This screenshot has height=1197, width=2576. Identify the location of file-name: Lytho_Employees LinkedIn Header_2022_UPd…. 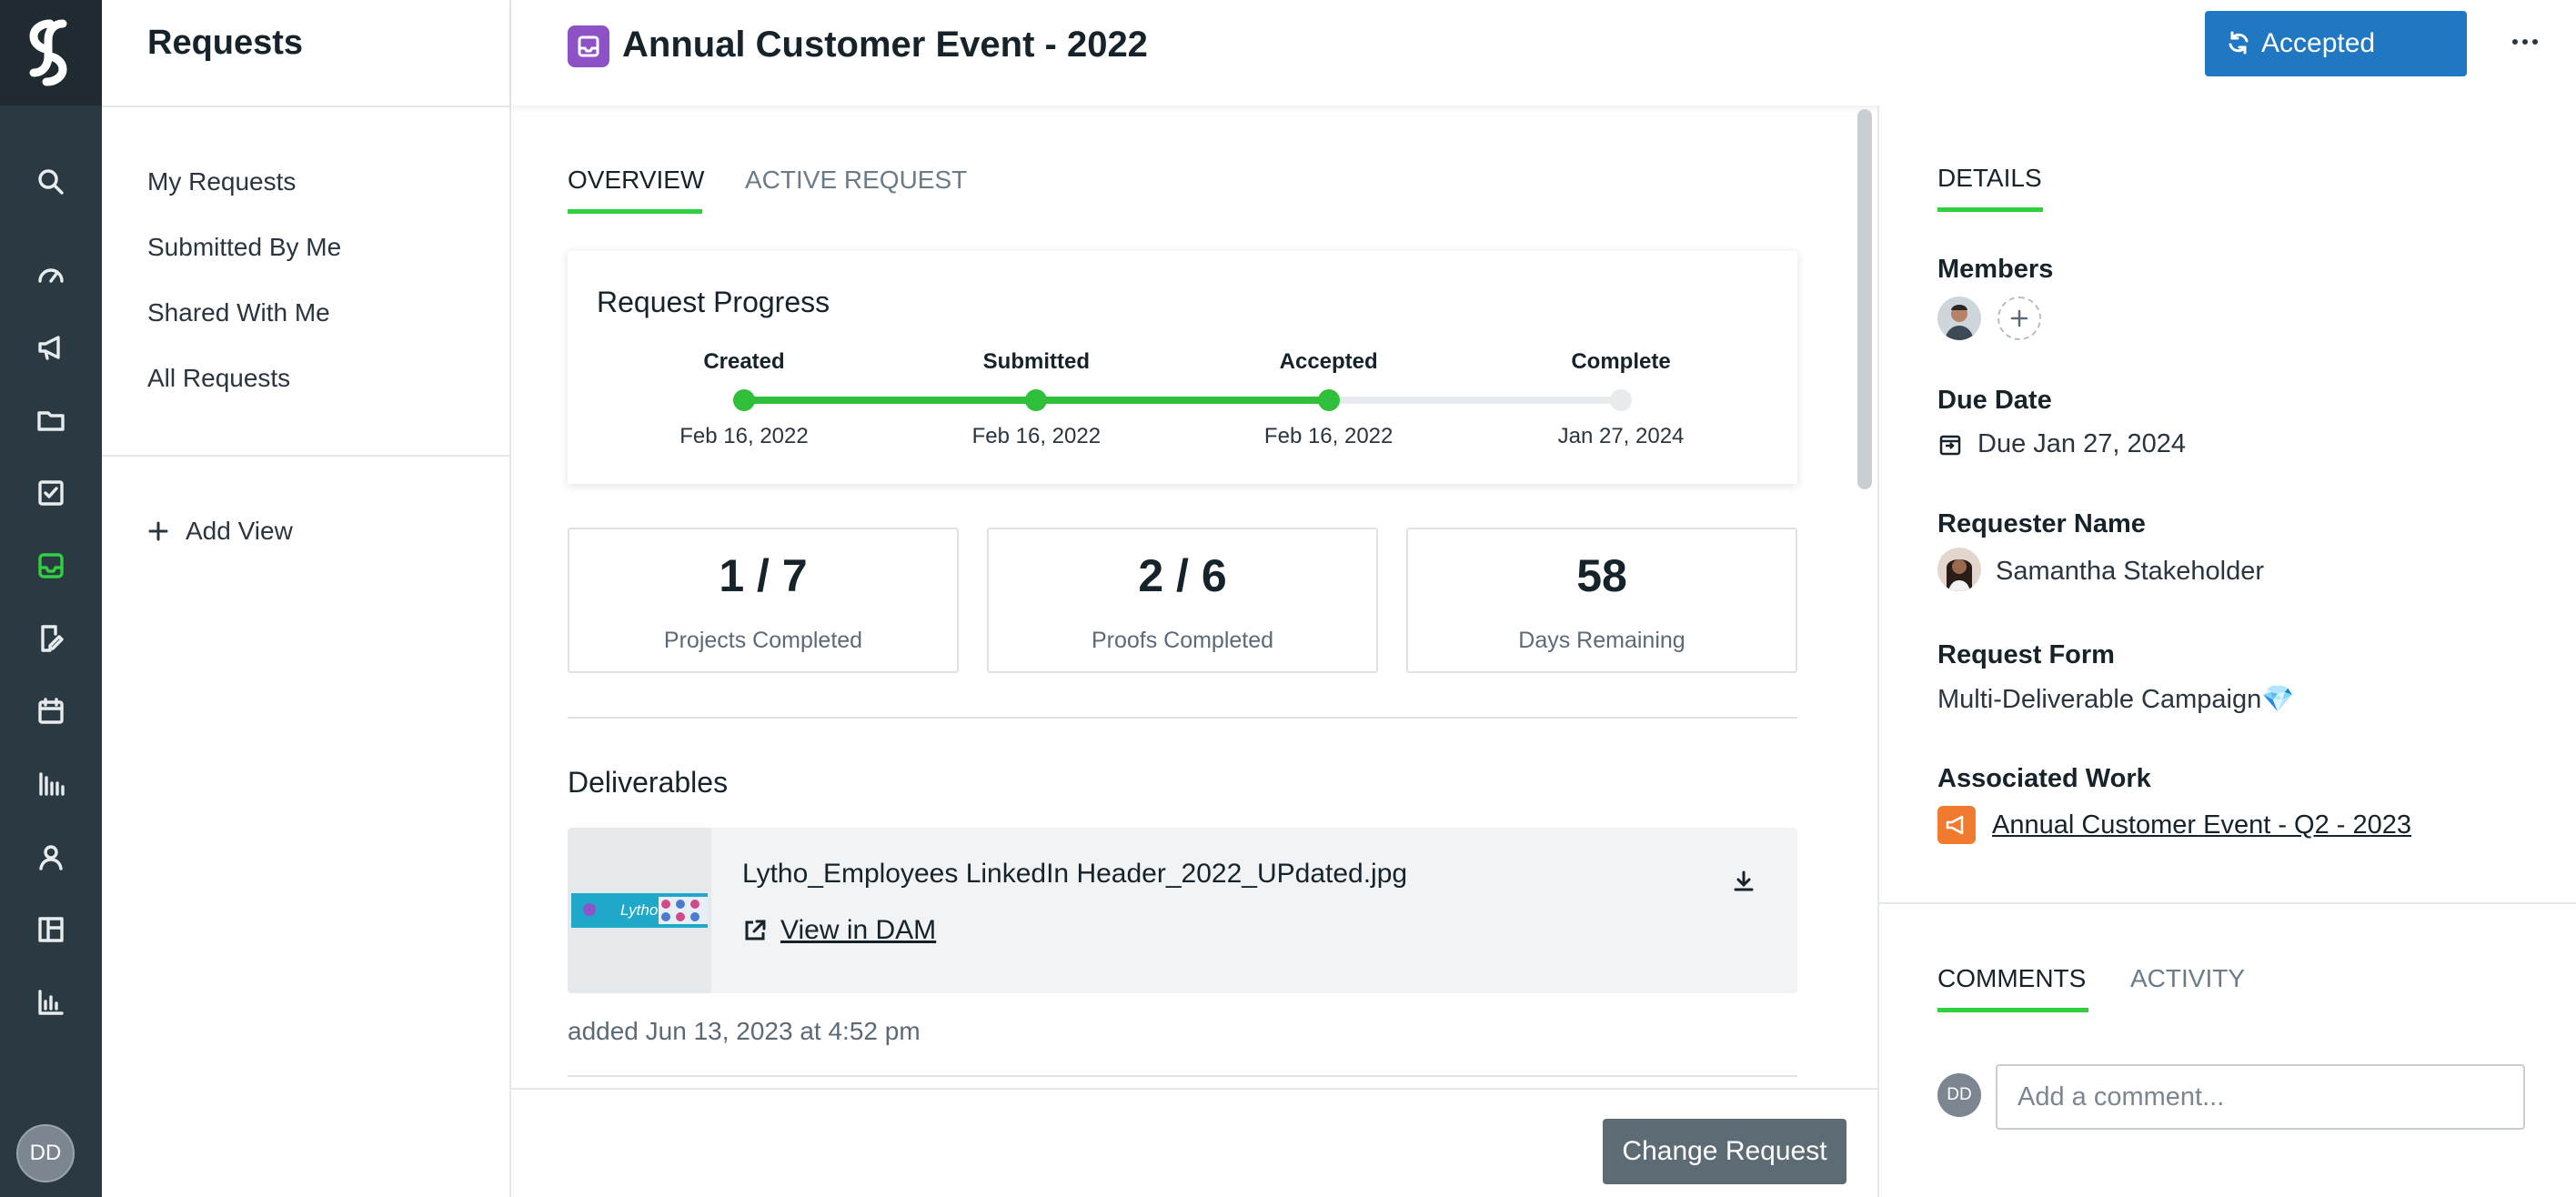
(1075, 874).